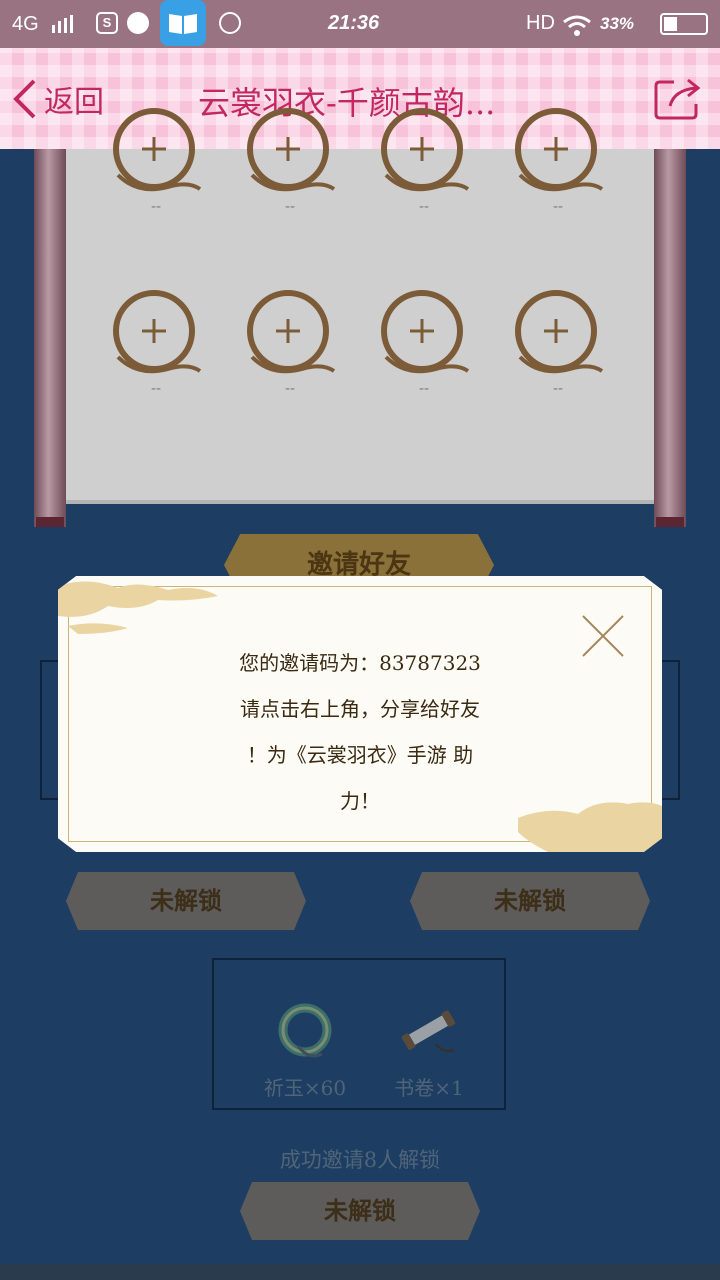 The height and width of the screenshot is (1280, 720). What do you see at coordinates (428, 1031) in the screenshot?
I see `scroll-icon` at bounding box center [428, 1031].